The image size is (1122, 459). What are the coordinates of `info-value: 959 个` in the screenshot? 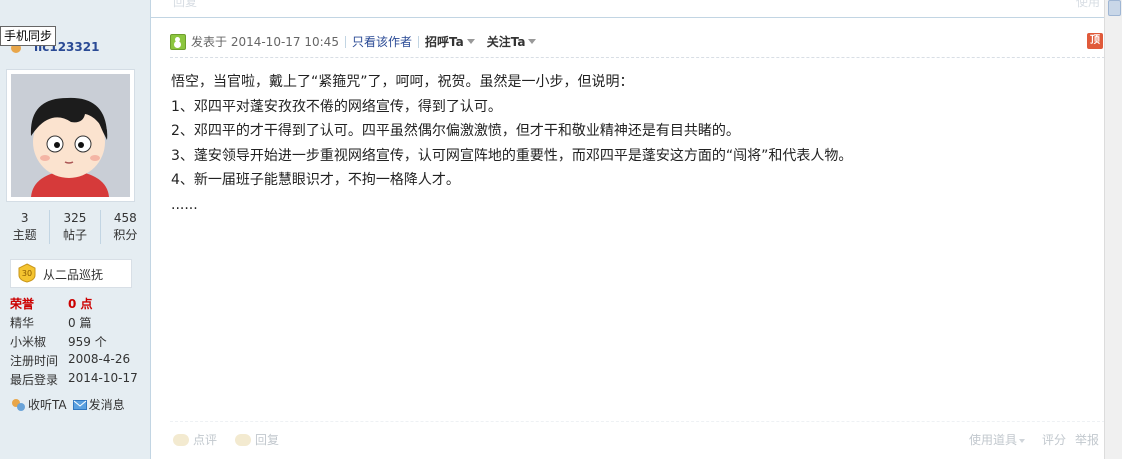 It's located at (87, 342).